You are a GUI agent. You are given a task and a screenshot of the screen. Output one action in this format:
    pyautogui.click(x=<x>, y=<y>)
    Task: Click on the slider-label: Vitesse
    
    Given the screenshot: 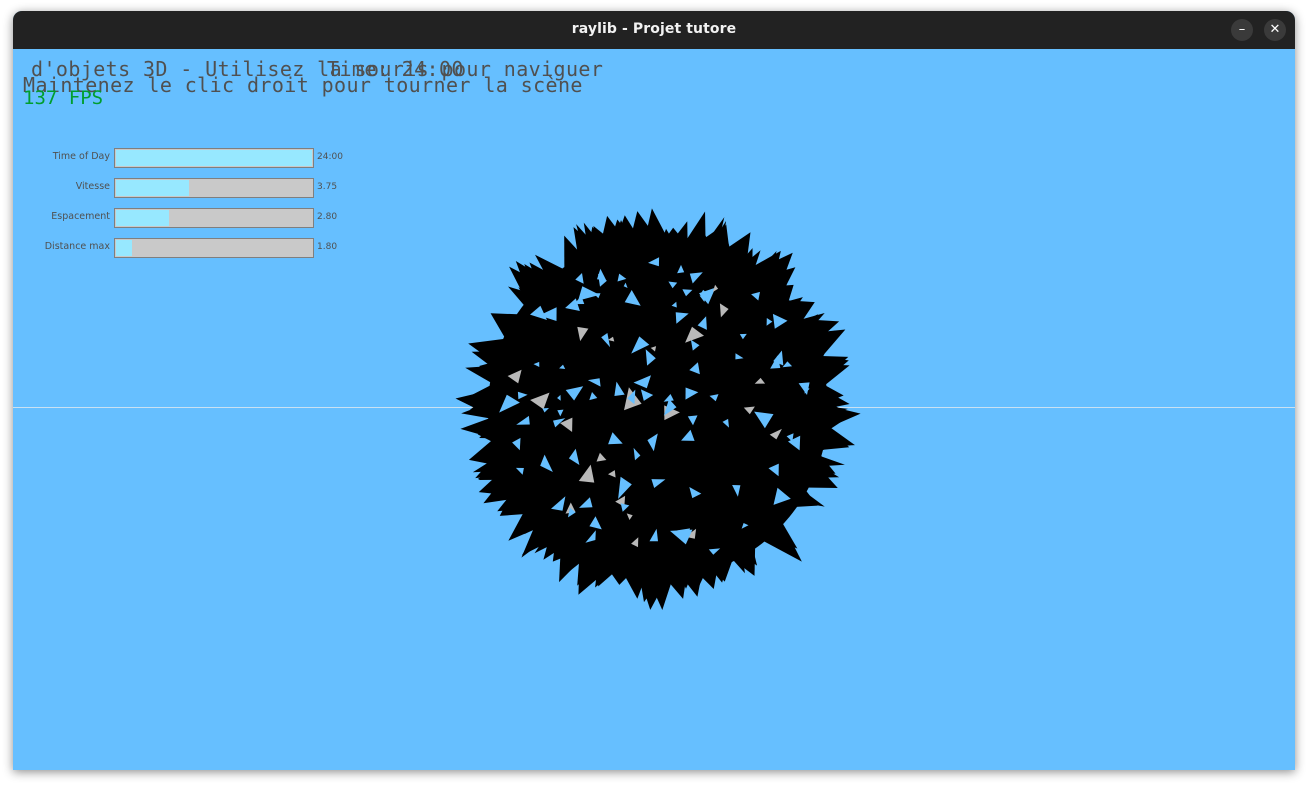 What is the action you would take?
    pyautogui.click(x=92, y=186)
    